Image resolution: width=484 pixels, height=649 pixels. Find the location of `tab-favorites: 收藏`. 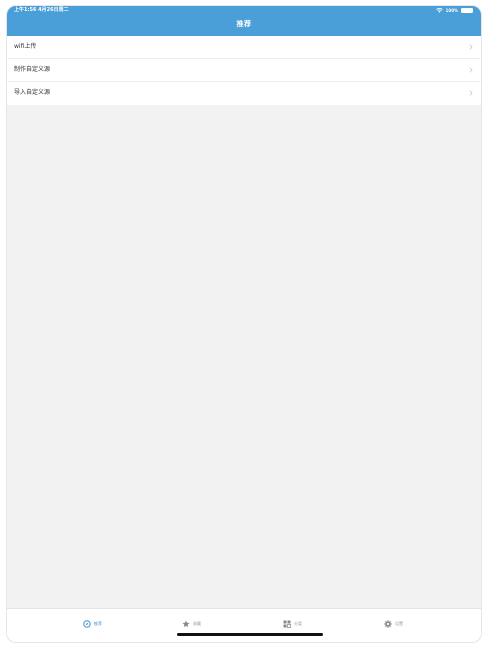

tab-favorites: 收藏 is located at coordinates (191, 624).